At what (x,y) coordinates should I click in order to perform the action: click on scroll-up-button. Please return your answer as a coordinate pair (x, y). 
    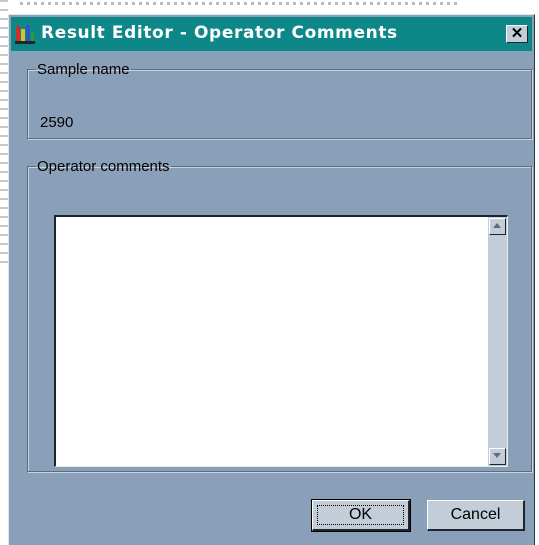
    Looking at the image, I should click on (497, 226).